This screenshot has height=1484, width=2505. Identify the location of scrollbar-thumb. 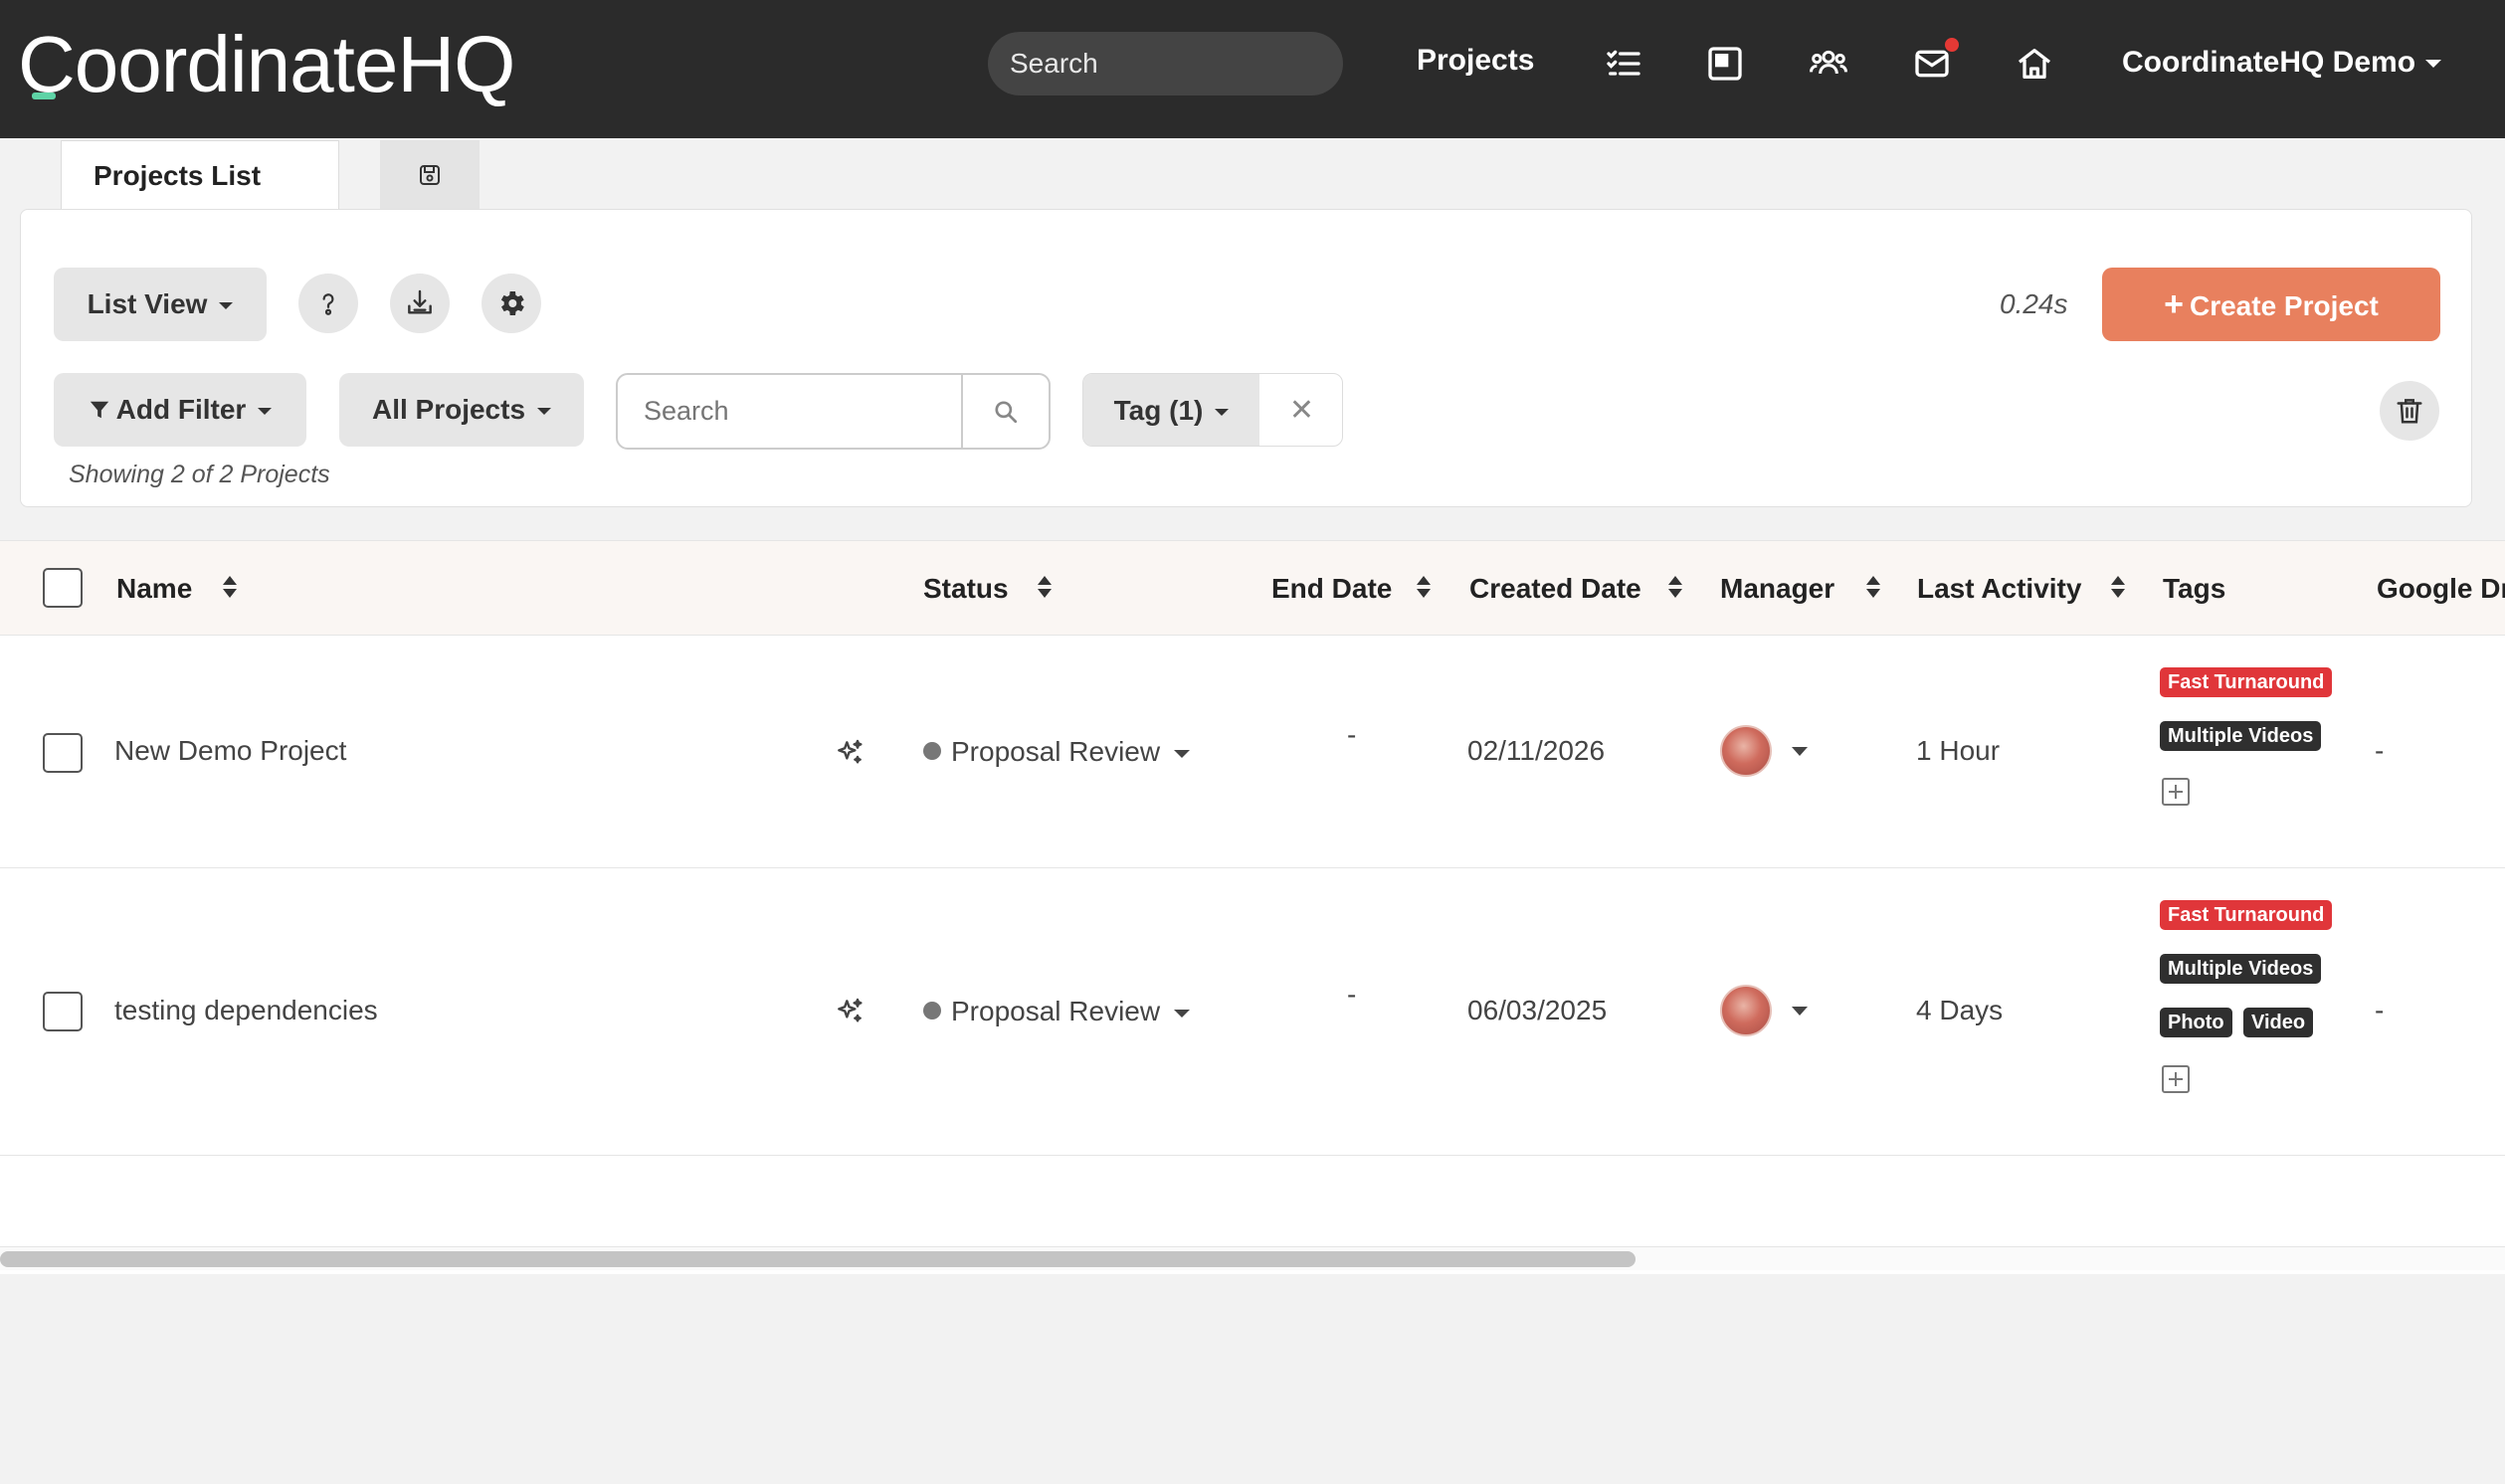
(818, 1259).